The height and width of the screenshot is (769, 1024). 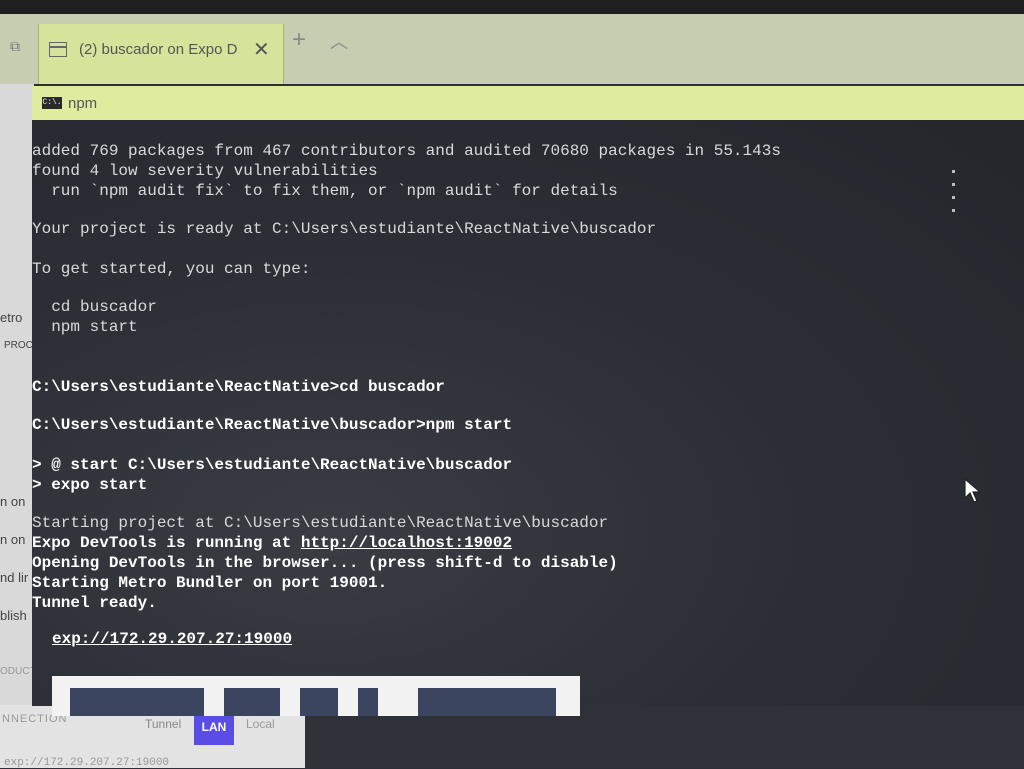 What do you see at coordinates (58, 49) in the screenshot?
I see `page-icon` at bounding box center [58, 49].